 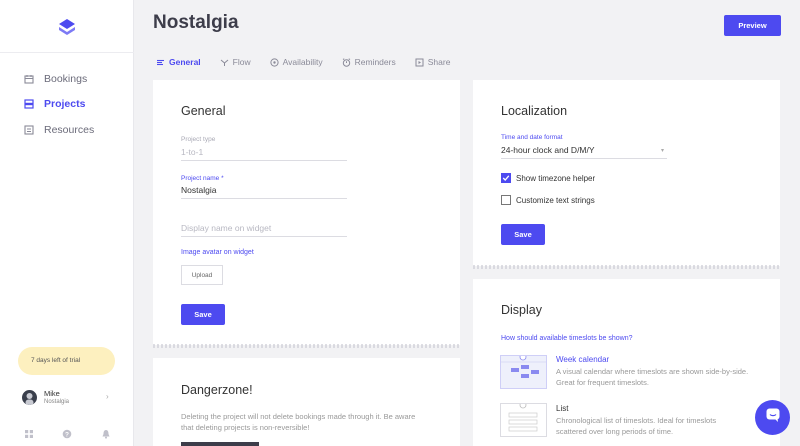 I want to click on chevron-right-icon: ›, so click(x=107, y=396).